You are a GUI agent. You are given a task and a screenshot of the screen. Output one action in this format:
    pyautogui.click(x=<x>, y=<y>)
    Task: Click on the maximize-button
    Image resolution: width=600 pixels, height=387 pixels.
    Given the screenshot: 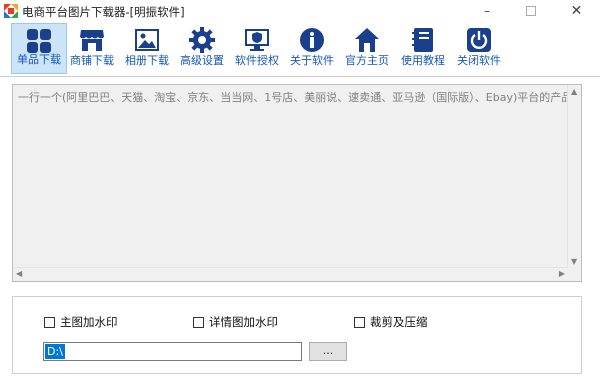 What is the action you would take?
    pyautogui.click(x=531, y=11)
    